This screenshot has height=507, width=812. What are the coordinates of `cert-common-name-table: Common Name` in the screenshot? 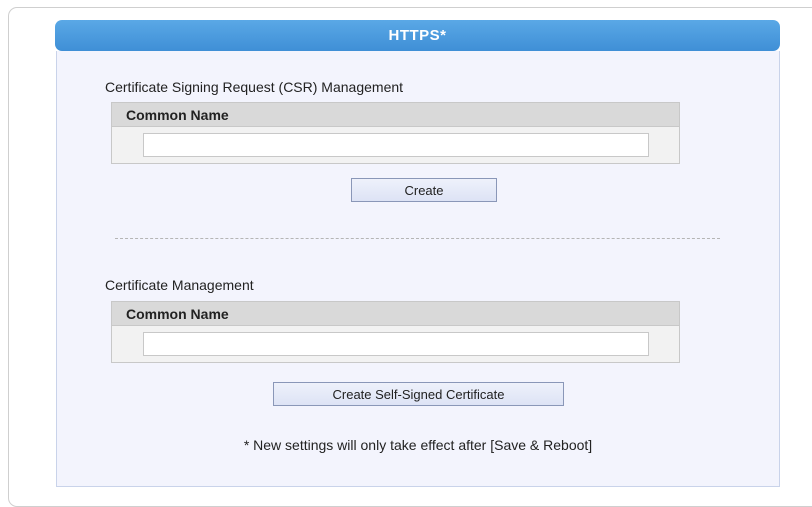 It's located at (395, 332).